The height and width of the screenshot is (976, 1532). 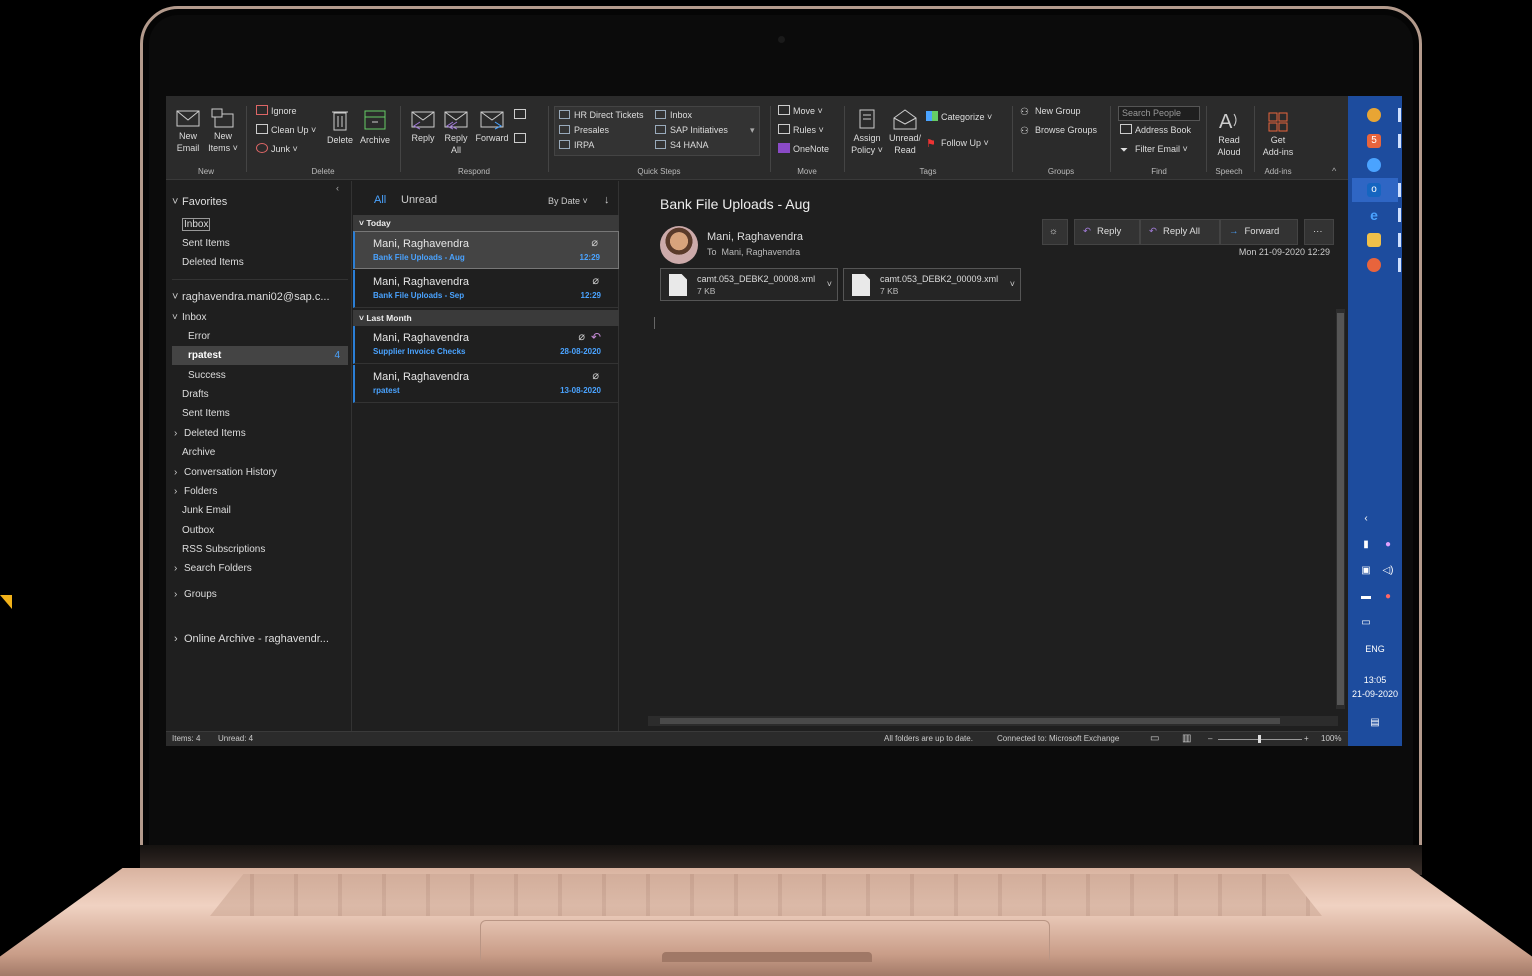 What do you see at coordinates (1259, 232) in the screenshot?
I see `forward-button: → Forward` at bounding box center [1259, 232].